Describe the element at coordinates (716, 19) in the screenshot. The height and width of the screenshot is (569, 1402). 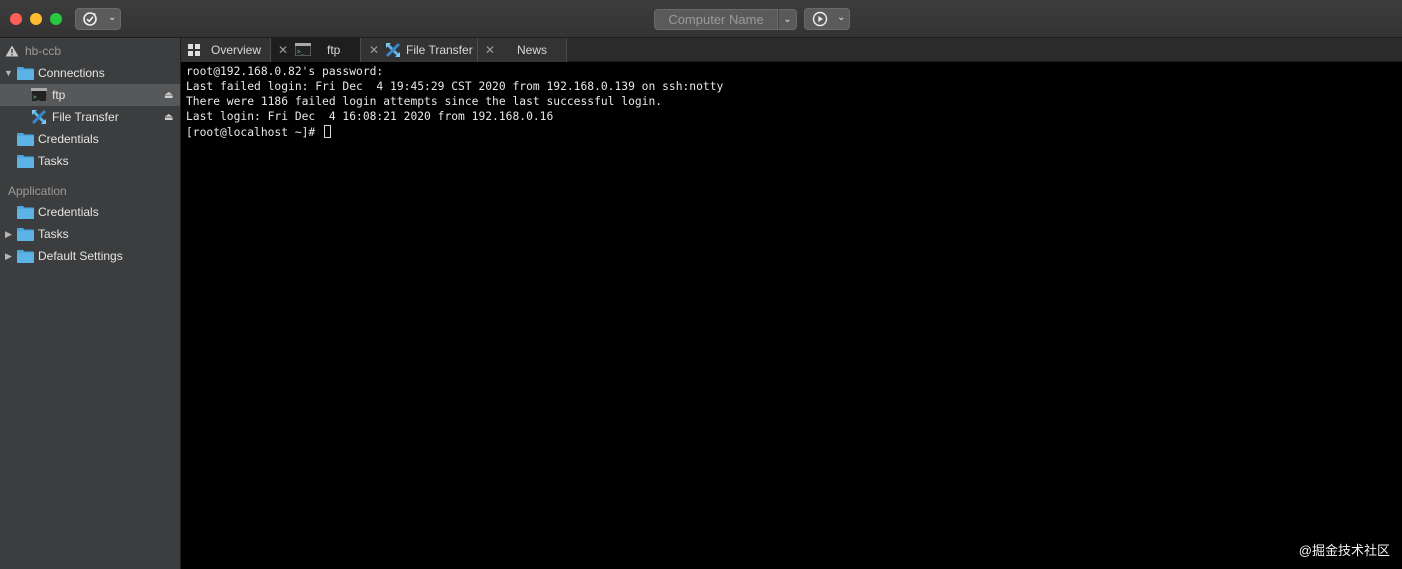
I see `computer-name-field: Computer Name` at that location.